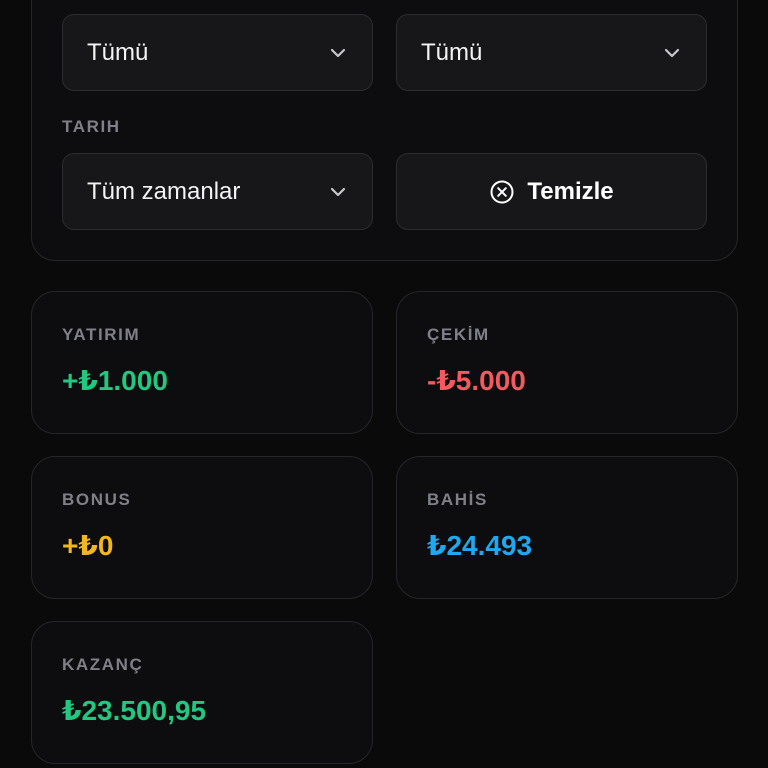 This screenshot has width=768, height=768. Describe the element at coordinates (476, 380) in the screenshot. I see `stat-value-withdrawal: -₺5.000` at that location.